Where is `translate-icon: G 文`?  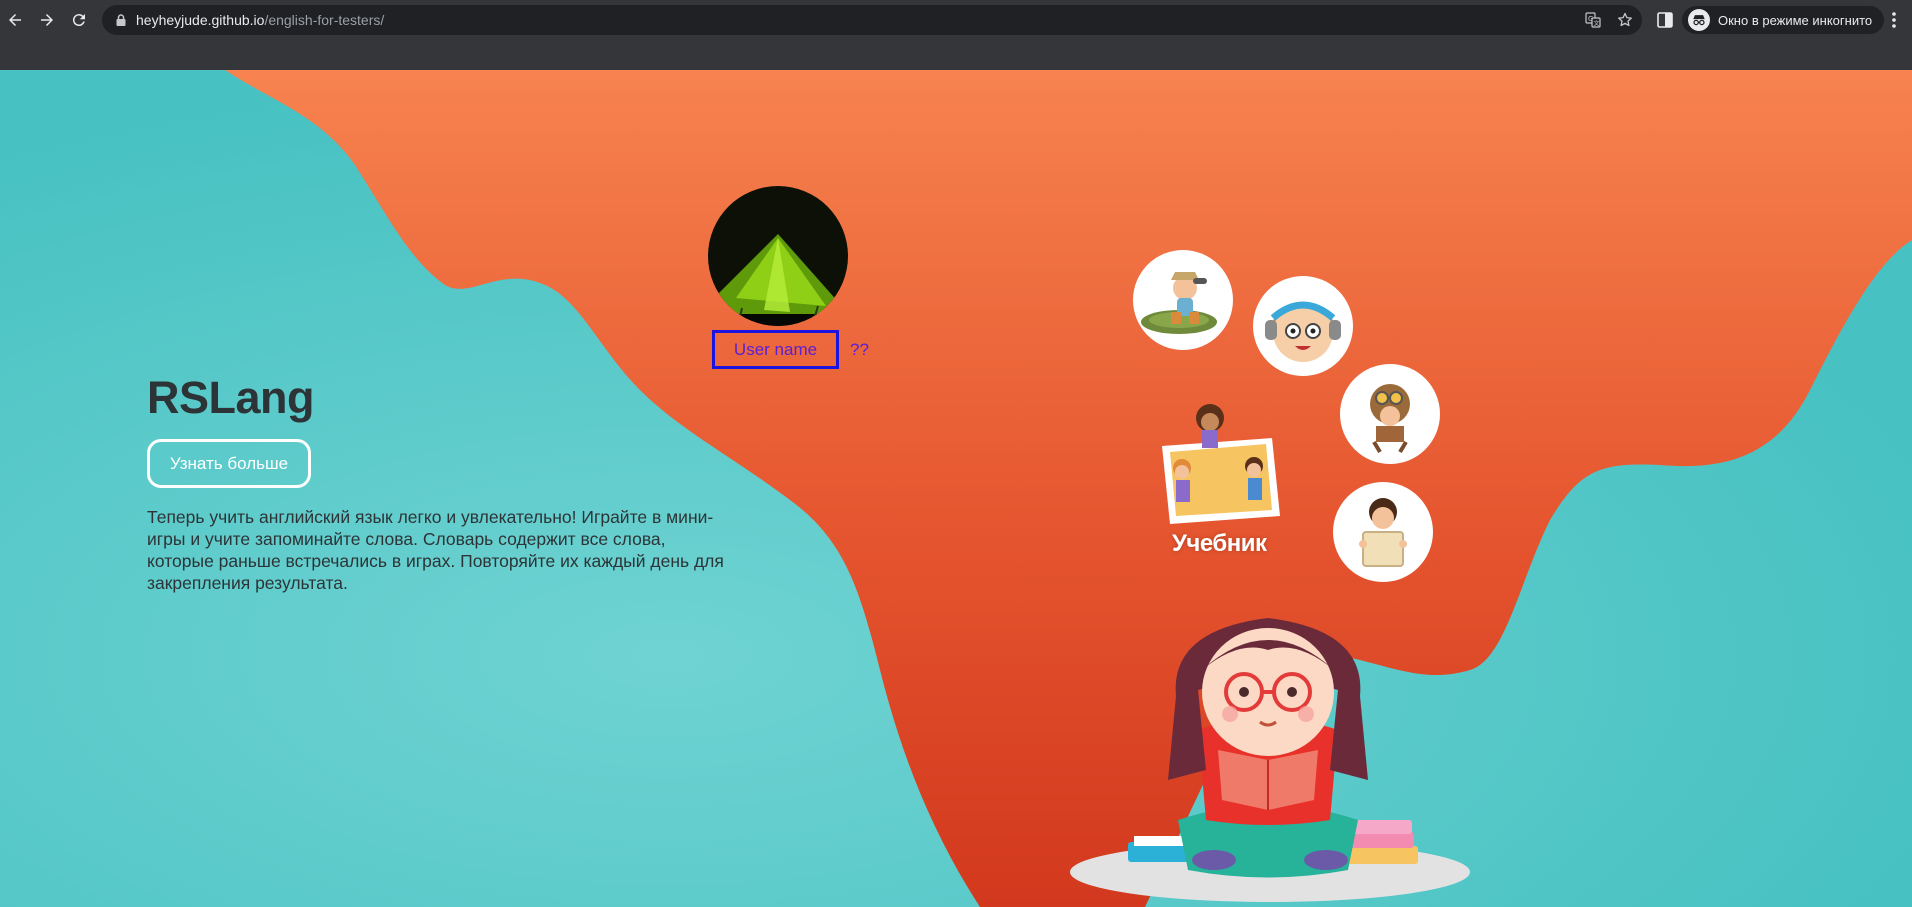 translate-icon: G 文 is located at coordinates (1593, 20).